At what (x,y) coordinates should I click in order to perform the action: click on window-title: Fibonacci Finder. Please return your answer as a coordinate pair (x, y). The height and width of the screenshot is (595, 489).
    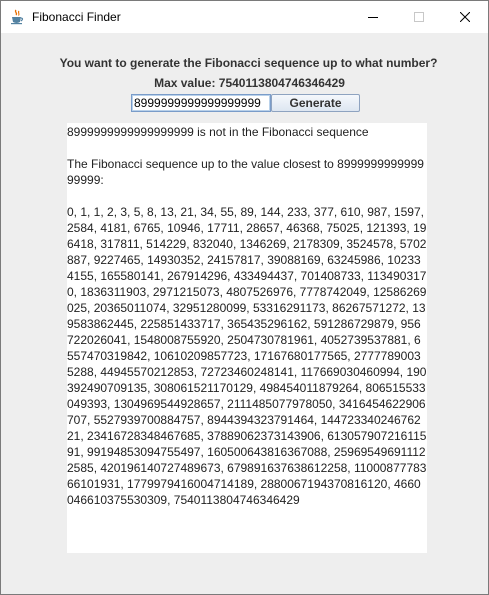
    Looking at the image, I should click on (76, 17).